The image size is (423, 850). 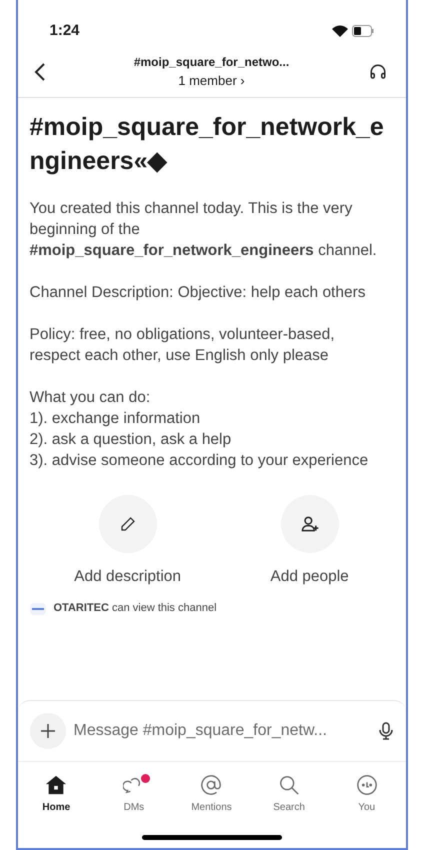 I want to click on status-time: 1:24, so click(x=65, y=30).